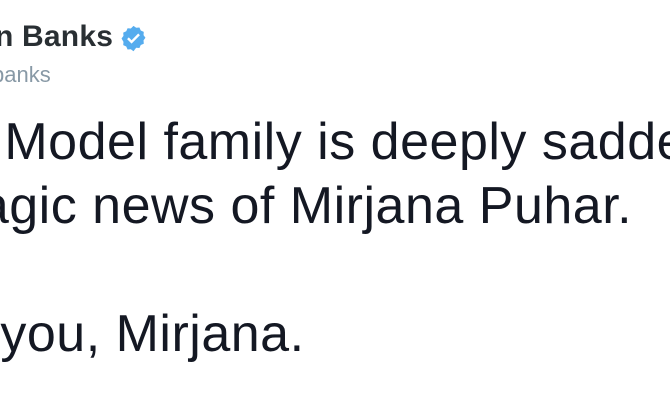 The image size is (670, 400). What do you see at coordinates (316, 206) in the screenshot?
I see `tweet-text-line: ragic news of Mirjana Puhar.` at bounding box center [316, 206].